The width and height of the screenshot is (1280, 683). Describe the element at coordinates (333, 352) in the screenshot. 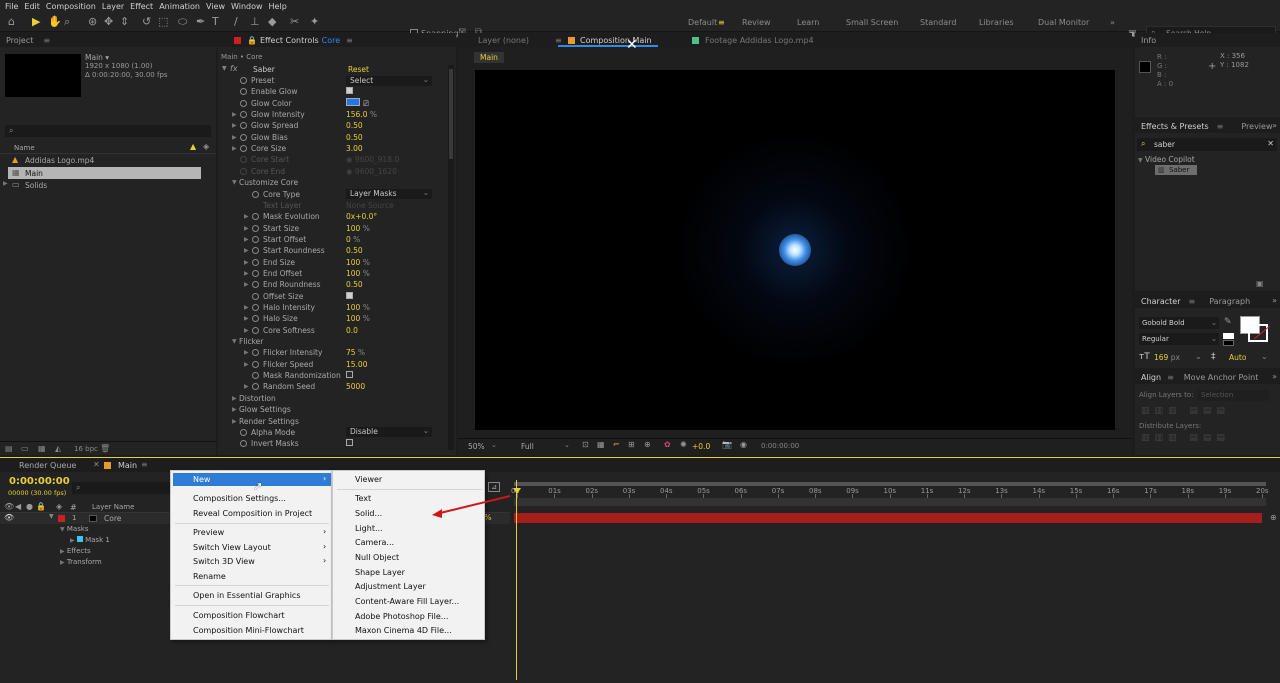

I see `effect-property-row: ▶ Flicker Intensity 75 %` at that location.